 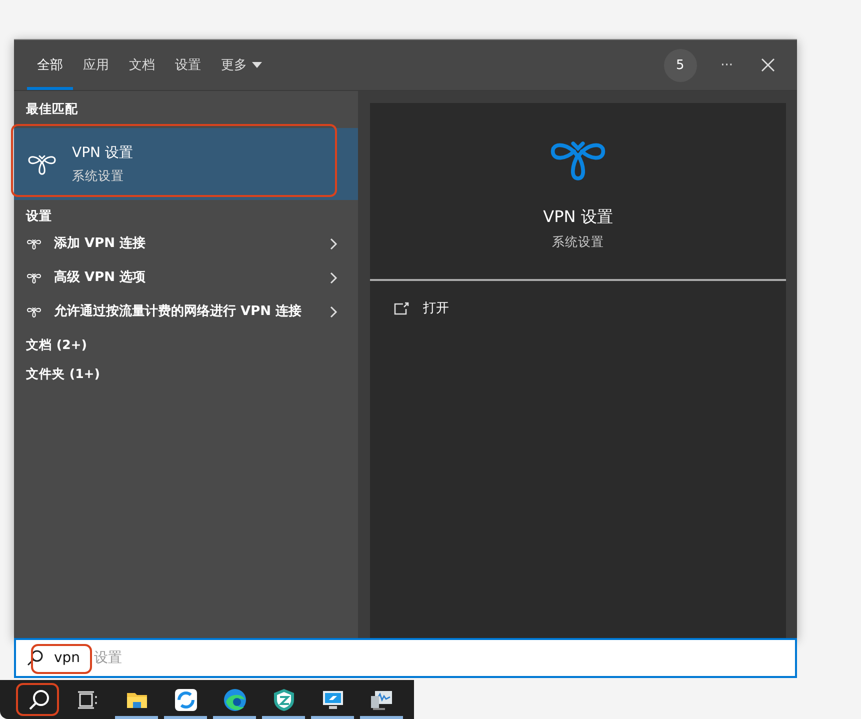 What do you see at coordinates (257, 65) in the screenshot?
I see `caret-icon` at bounding box center [257, 65].